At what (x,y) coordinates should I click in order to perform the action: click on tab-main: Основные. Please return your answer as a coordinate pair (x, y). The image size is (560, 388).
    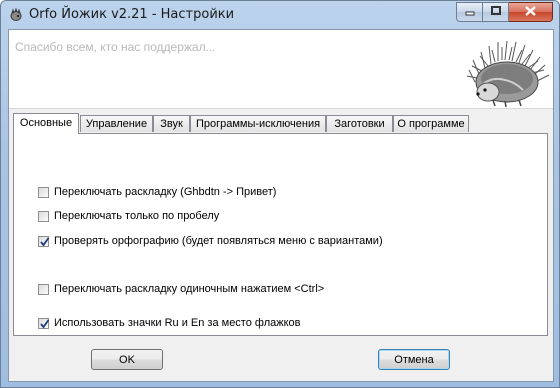
    Looking at the image, I should click on (46, 123).